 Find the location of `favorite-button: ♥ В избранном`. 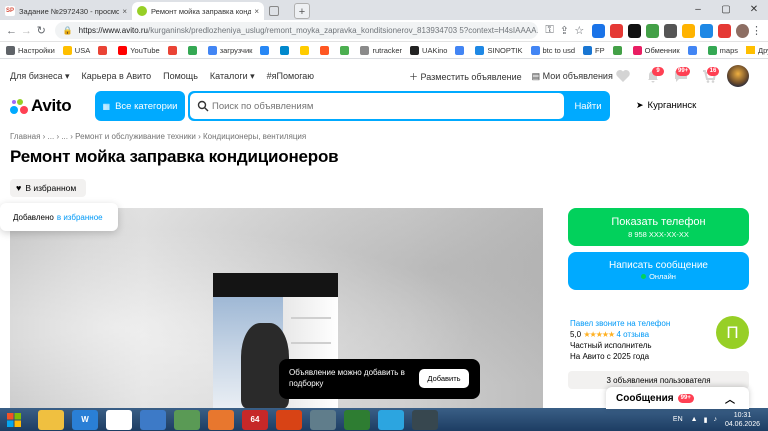

favorite-button: ♥ В избранном is located at coordinates (48, 188).